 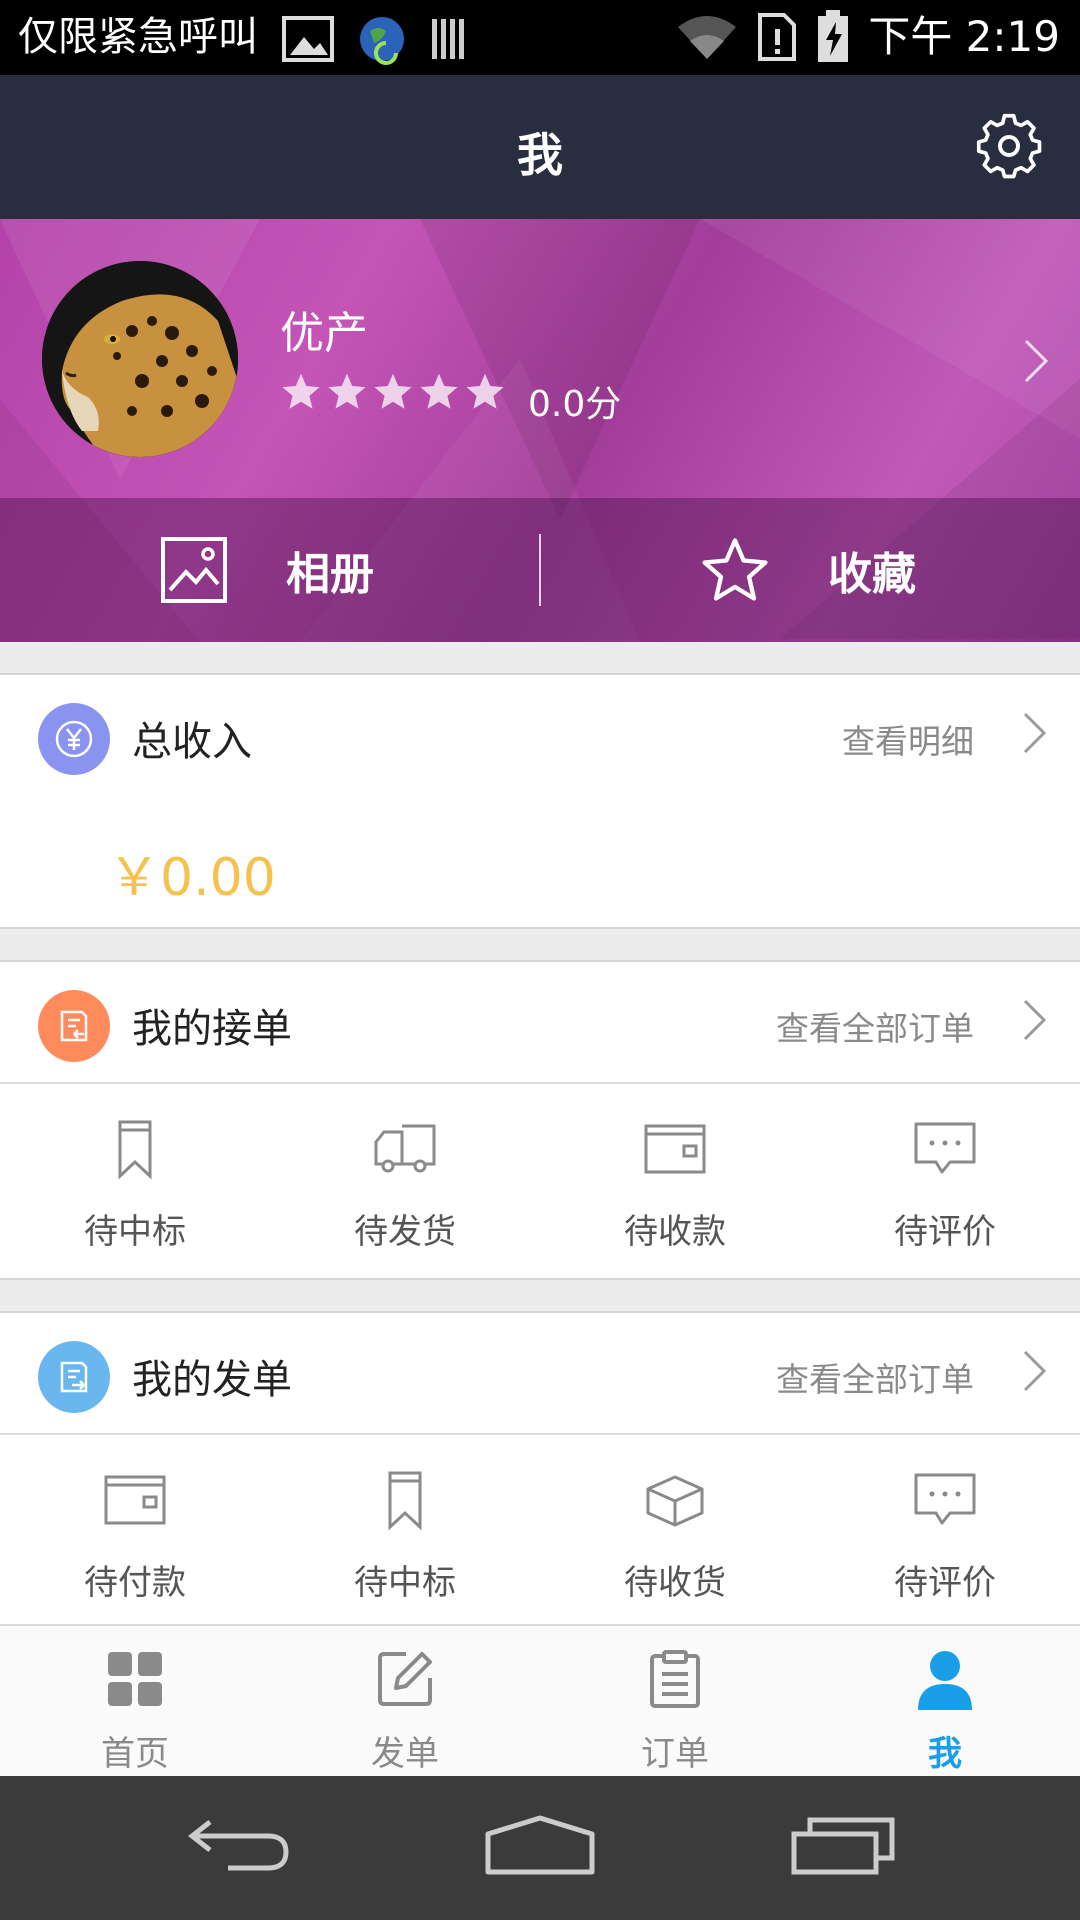 I want to click on page-title: 我, so click(x=540, y=155).